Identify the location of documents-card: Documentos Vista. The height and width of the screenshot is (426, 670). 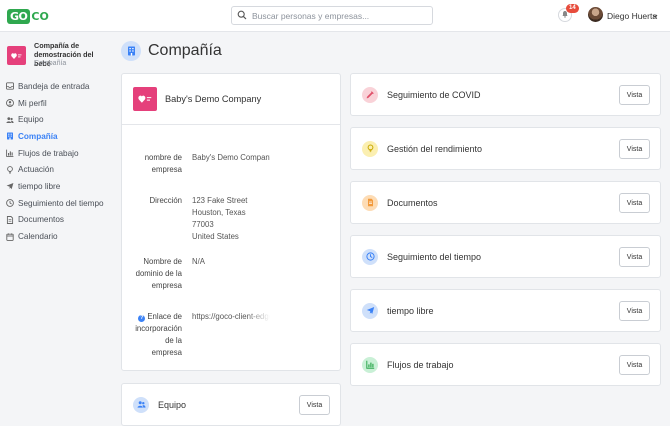
(505, 202).